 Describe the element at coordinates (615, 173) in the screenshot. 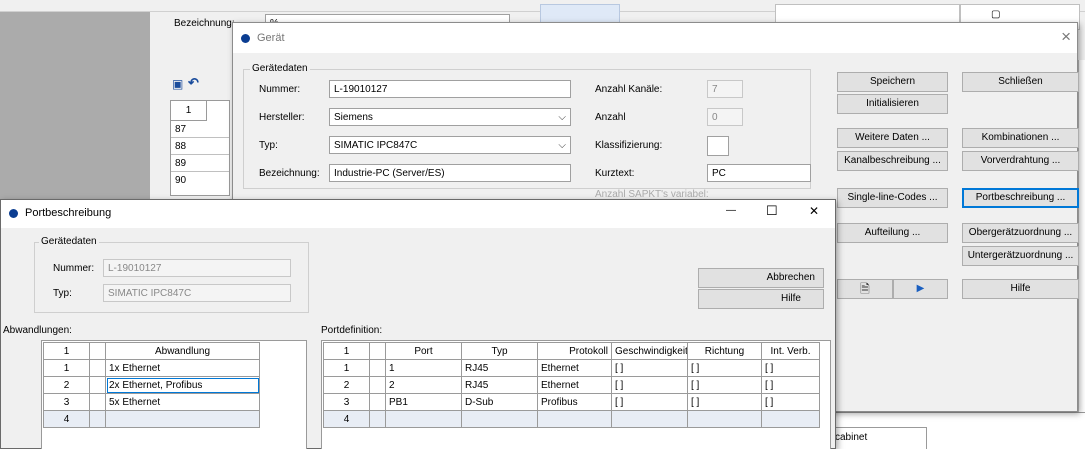

I see `kurztext-label: Kurztext:` at that location.